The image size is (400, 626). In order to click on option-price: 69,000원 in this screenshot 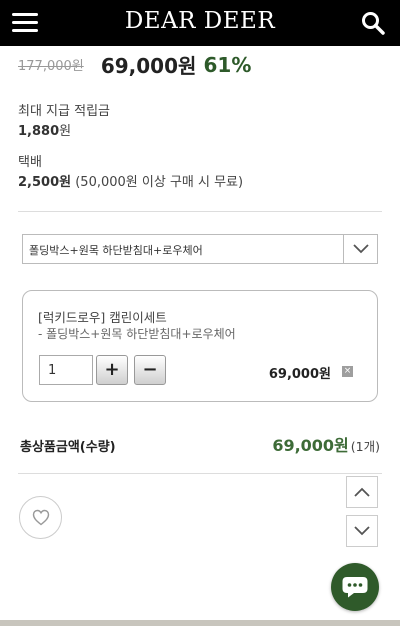, I will do `click(299, 374)`.